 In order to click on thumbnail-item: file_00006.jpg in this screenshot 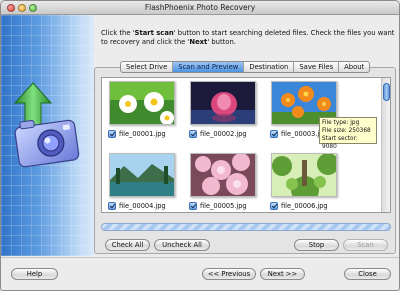, I will do `click(304, 182)`.